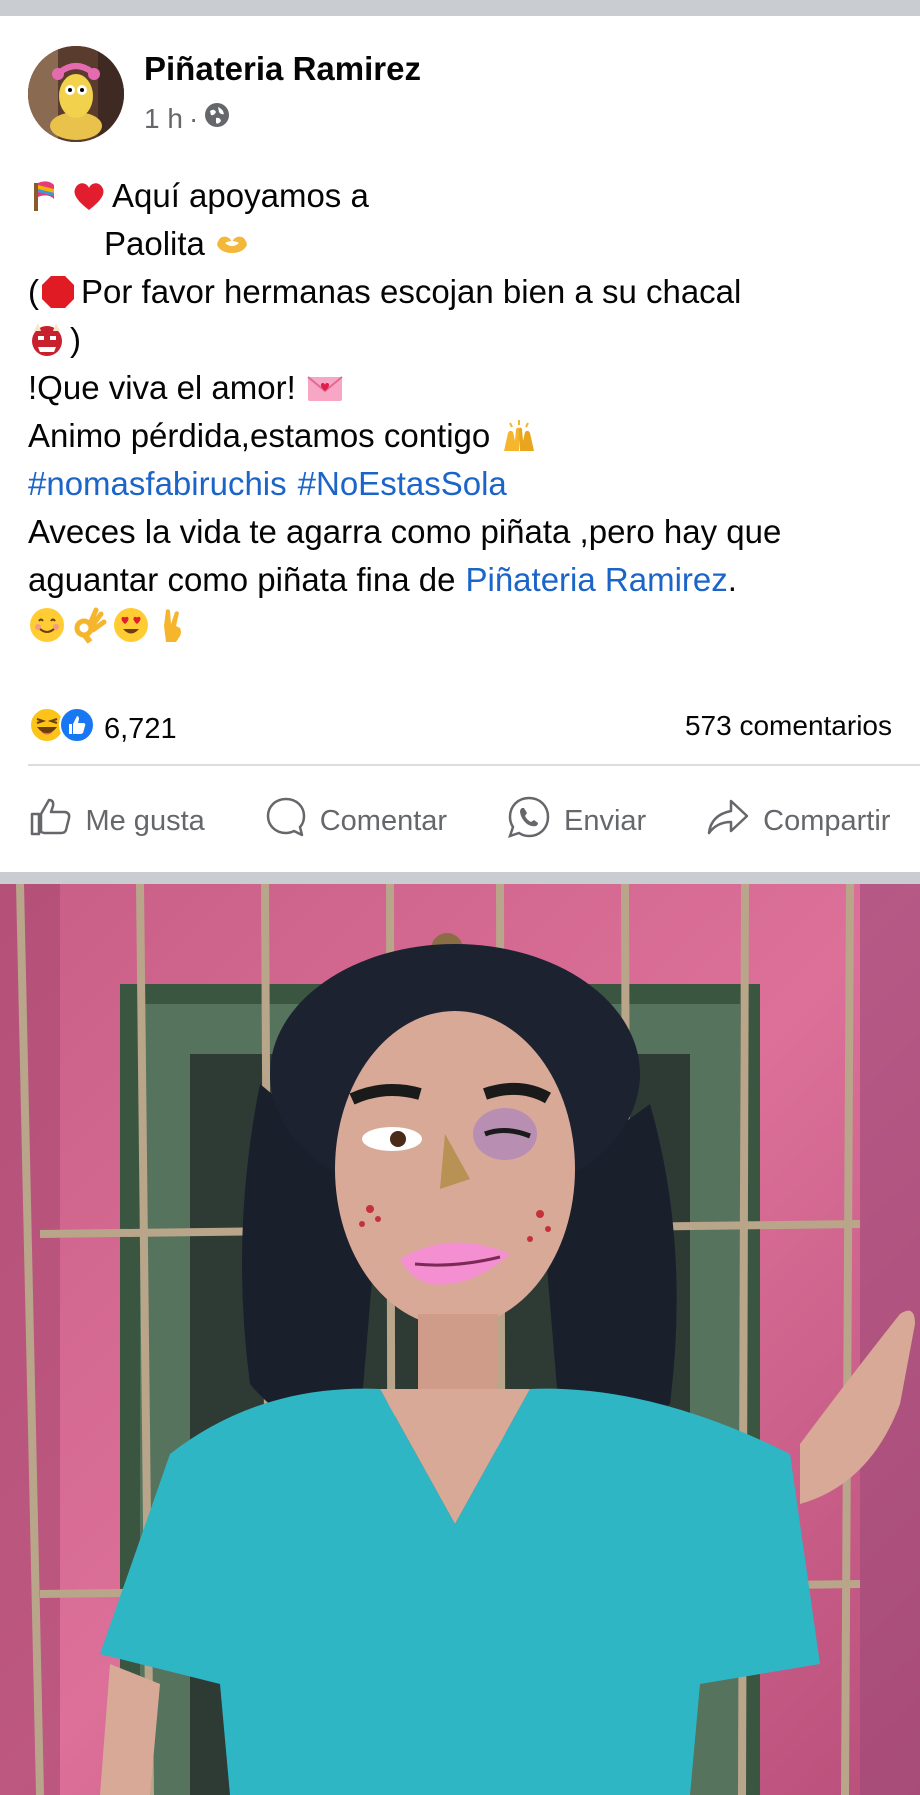 This screenshot has height=1795, width=920. What do you see at coordinates (51, 821) in the screenshot?
I see `like-icon` at bounding box center [51, 821].